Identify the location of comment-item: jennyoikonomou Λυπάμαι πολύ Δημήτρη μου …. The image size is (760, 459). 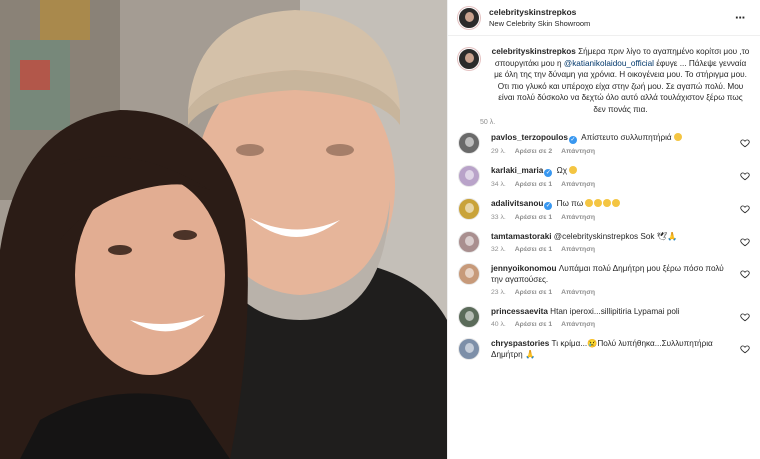
(604, 279).